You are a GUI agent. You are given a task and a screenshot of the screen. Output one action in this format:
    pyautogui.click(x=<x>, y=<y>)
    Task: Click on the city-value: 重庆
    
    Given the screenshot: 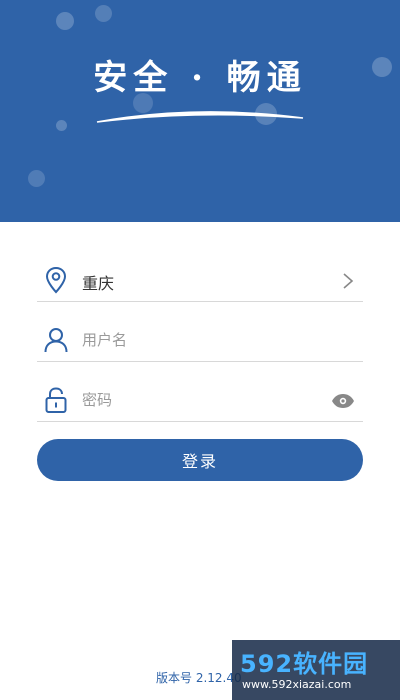 What is the action you would take?
    pyautogui.click(x=98, y=283)
    